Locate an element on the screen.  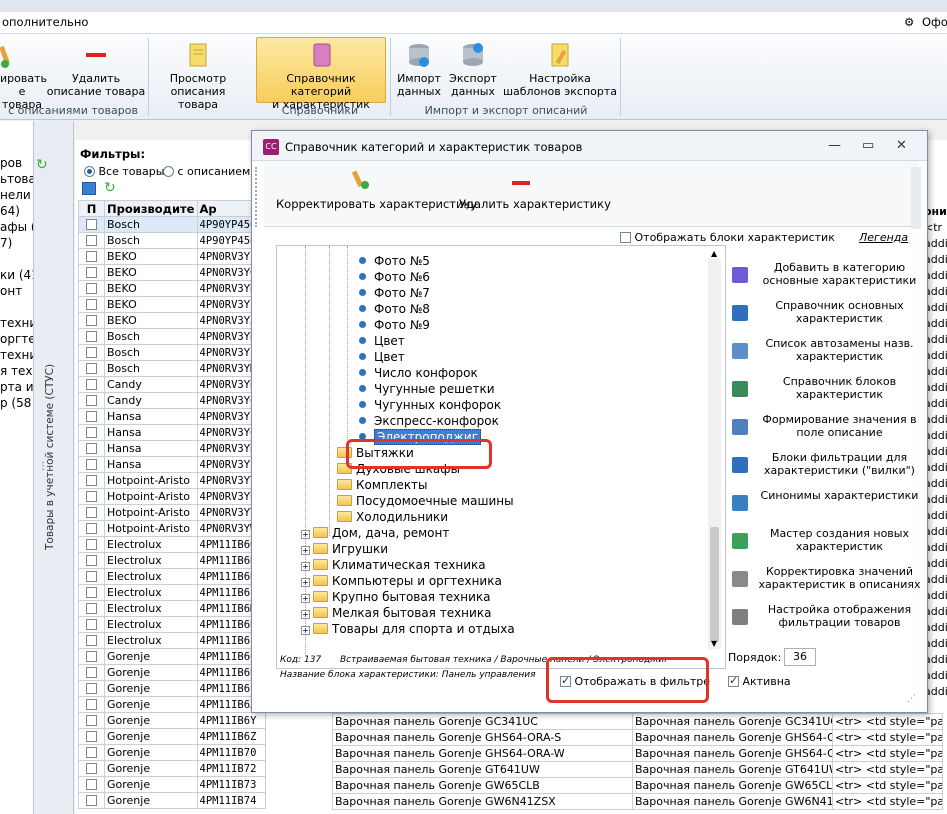
action-3: Справочник блоков характеристик is located at coordinates (827, 388).